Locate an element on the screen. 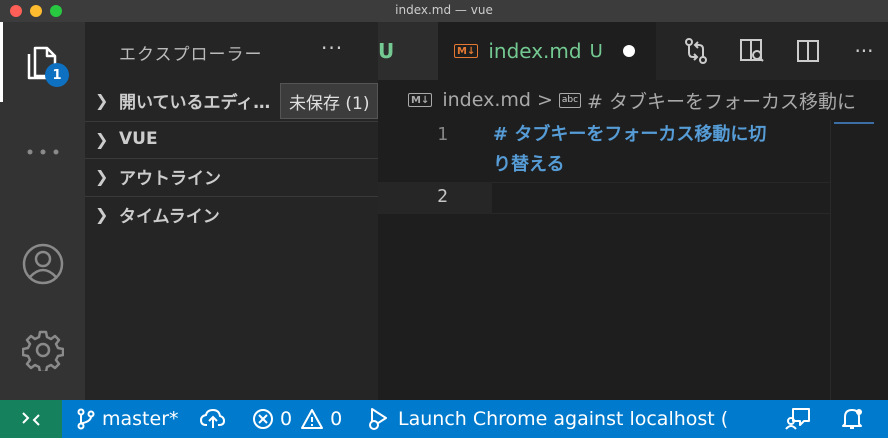 The height and width of the screenshot is (438, 888). line-number: 1 is located at coordinates (442, 134).